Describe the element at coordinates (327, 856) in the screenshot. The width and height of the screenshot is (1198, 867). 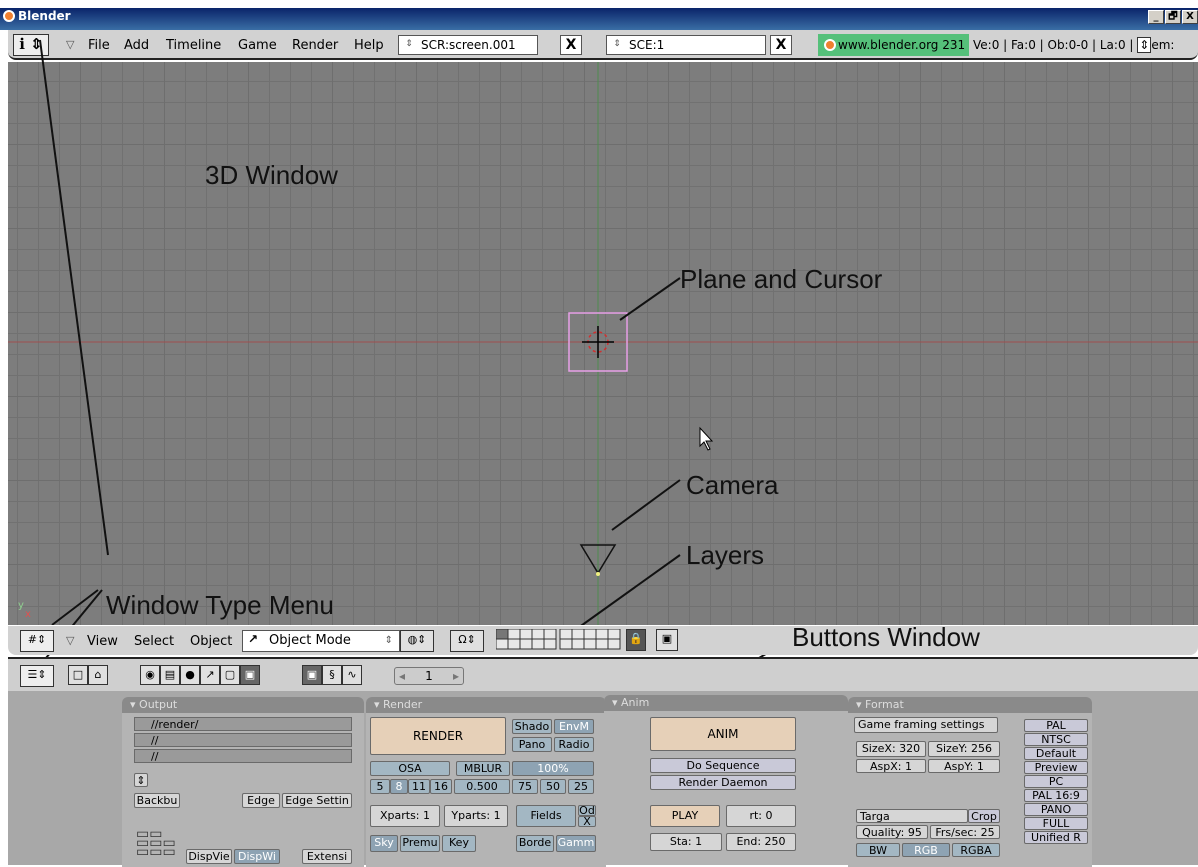
I see `extensions-button: Extensi` at that location.